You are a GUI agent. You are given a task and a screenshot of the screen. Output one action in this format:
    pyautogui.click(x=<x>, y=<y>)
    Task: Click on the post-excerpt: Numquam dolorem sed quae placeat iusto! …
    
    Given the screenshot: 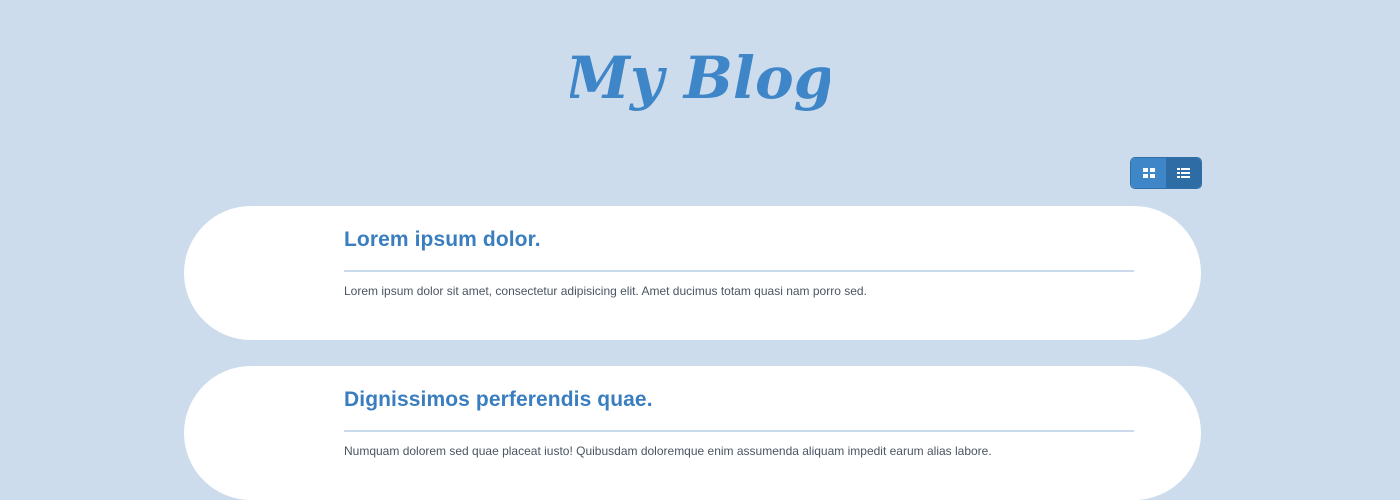 What is the action you would take?
    pyautogui.click(x=668, y=451)
    